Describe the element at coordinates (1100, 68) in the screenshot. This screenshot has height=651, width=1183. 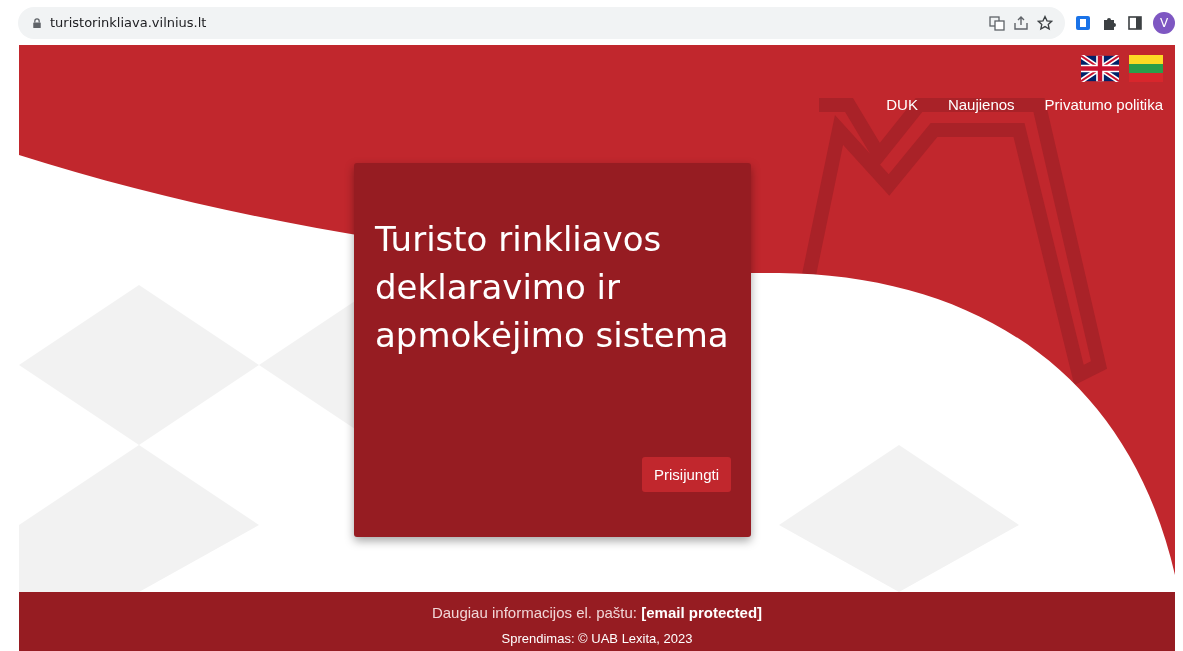
I see `uk-flag-icon` at that location.